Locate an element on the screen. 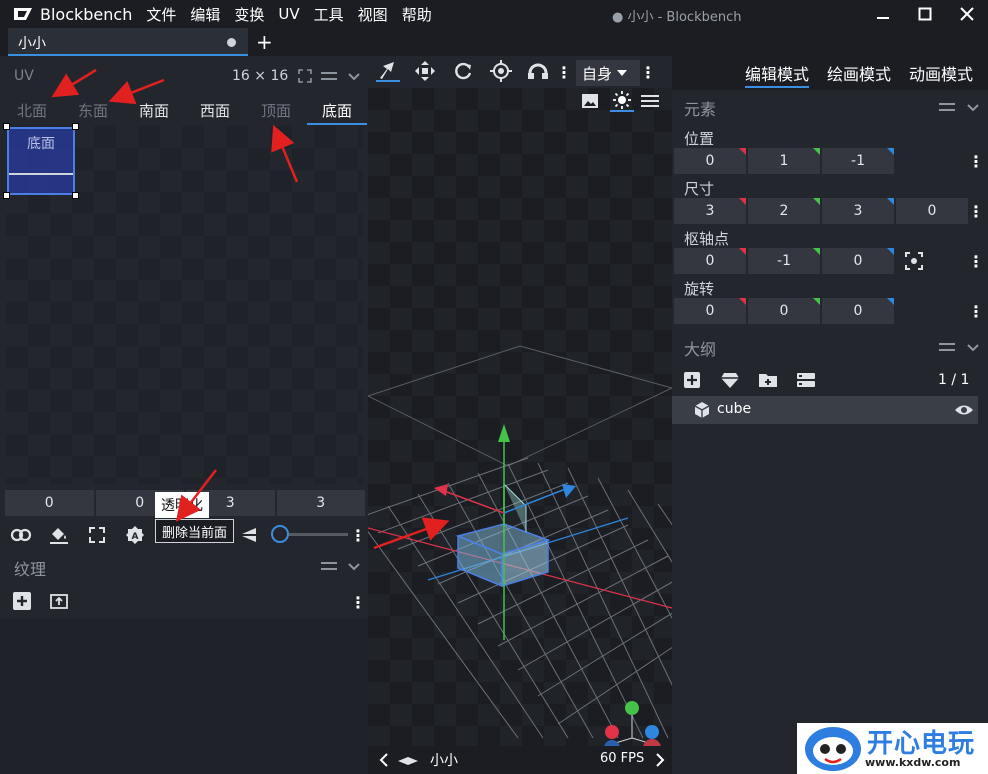 This screenshot has width=988, height=774. face-tab-east: 东面 is located at coordinates (93, 110).